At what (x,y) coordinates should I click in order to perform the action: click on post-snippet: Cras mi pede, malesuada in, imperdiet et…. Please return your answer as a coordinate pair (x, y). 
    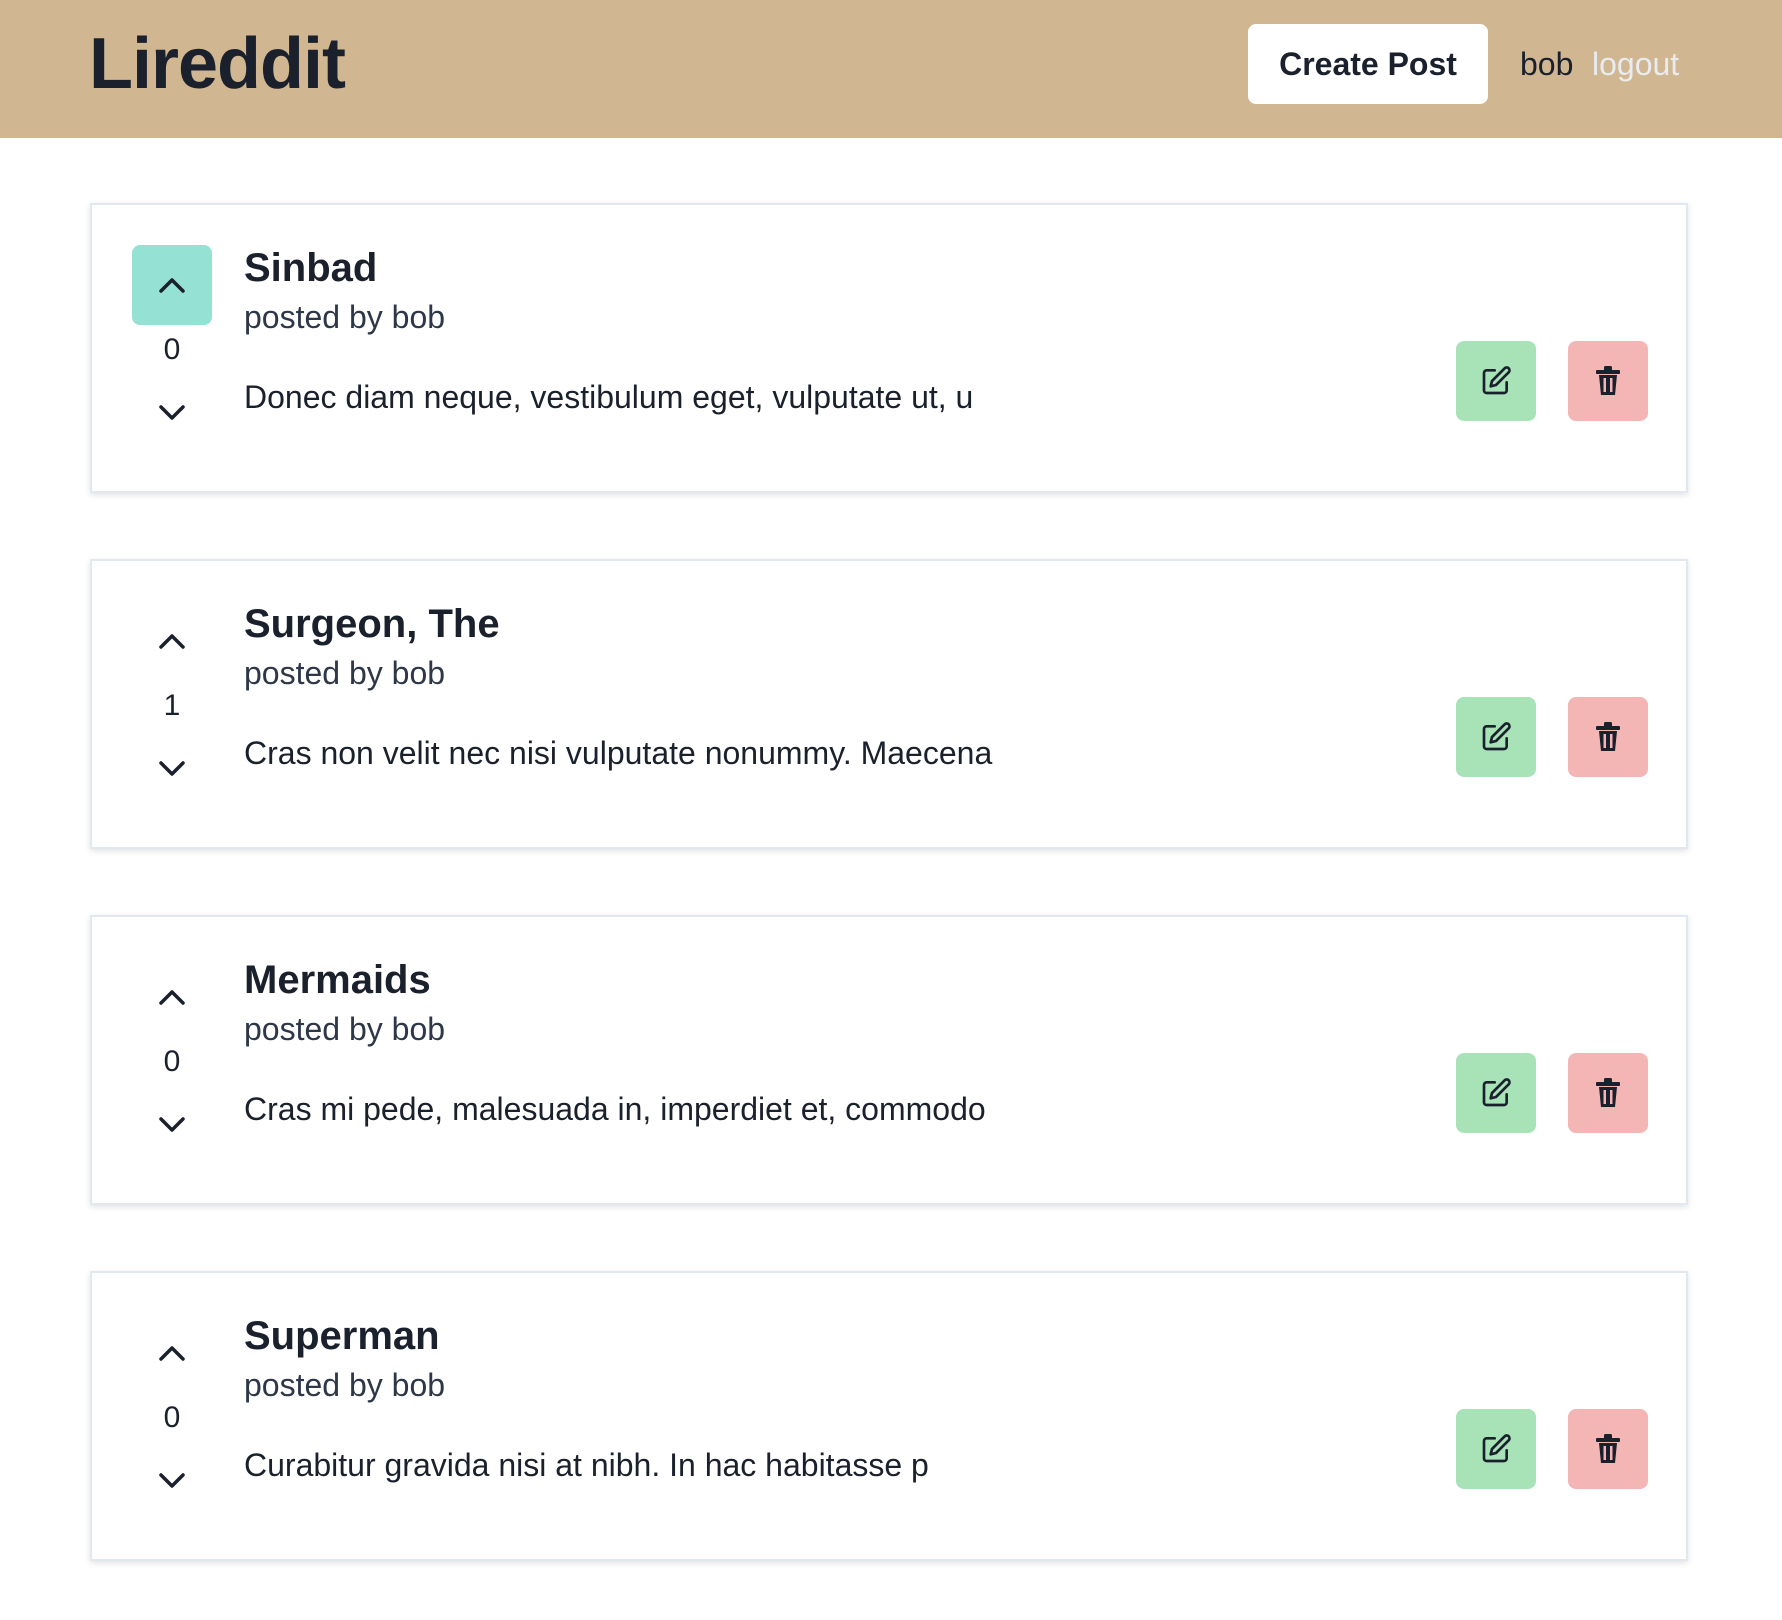
    Looking at the image, I should click on (615, 1109).